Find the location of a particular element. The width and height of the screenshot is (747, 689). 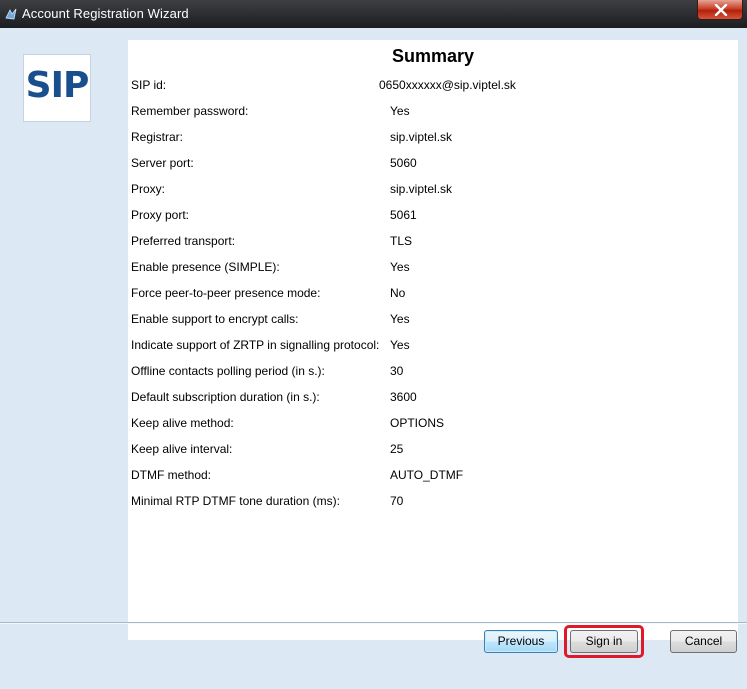

cancel-button: Cancel is located at coordinates (703, 641).